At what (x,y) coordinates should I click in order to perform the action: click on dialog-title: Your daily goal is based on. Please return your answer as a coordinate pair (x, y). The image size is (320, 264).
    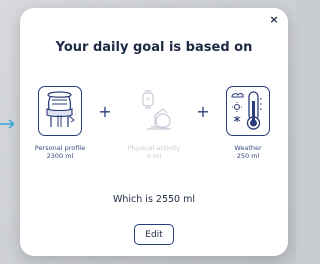
    Looking at the image, I should click on (154, 47).